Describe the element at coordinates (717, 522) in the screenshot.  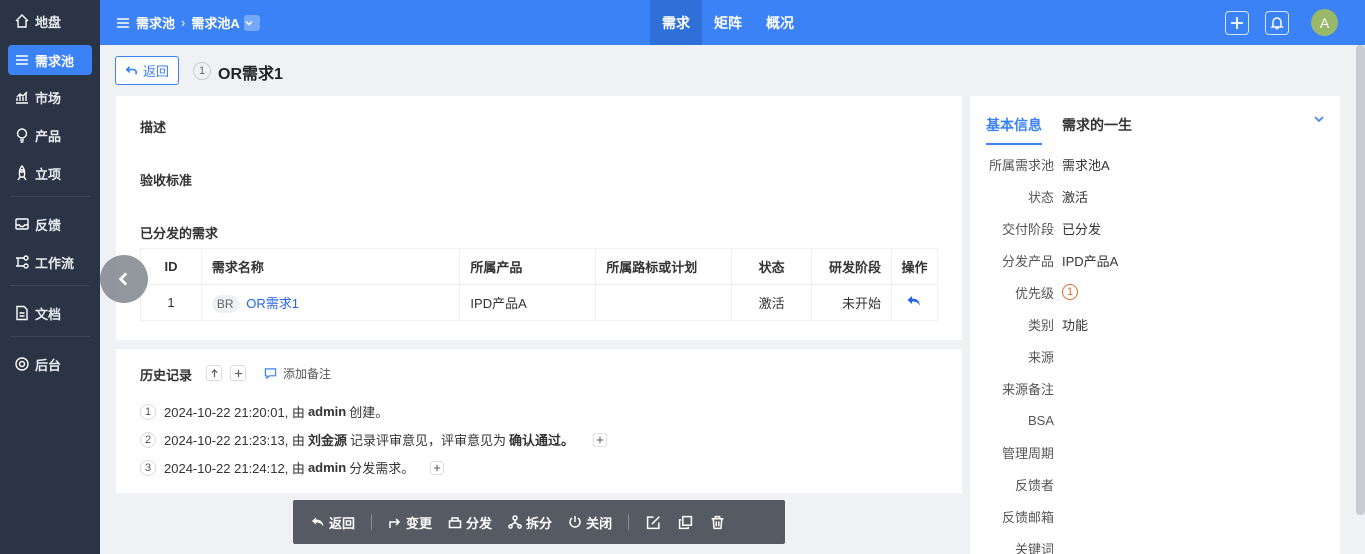
I see `delete-button` at that location.